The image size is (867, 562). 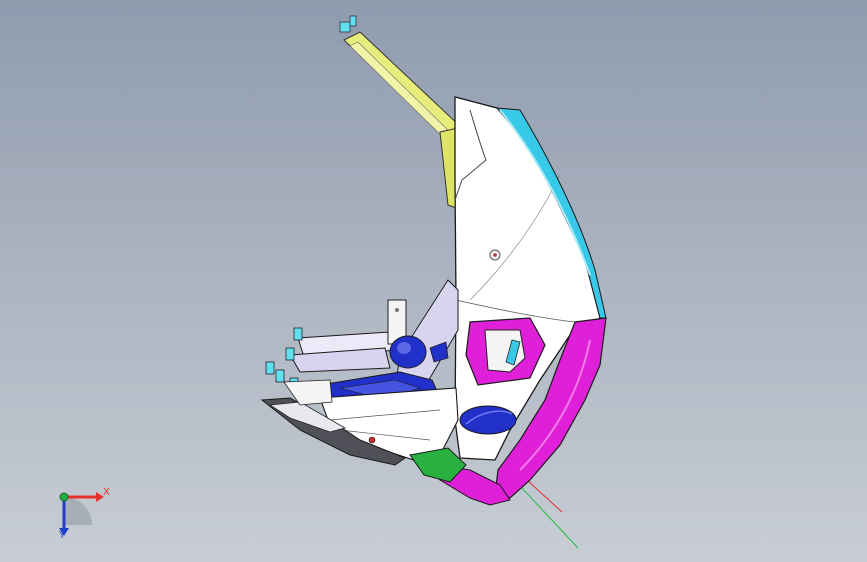 What do you see at coordinates (488, 420) in the screenshot?
I see `blue-oval-cutout` at bounding box center [488, 420].